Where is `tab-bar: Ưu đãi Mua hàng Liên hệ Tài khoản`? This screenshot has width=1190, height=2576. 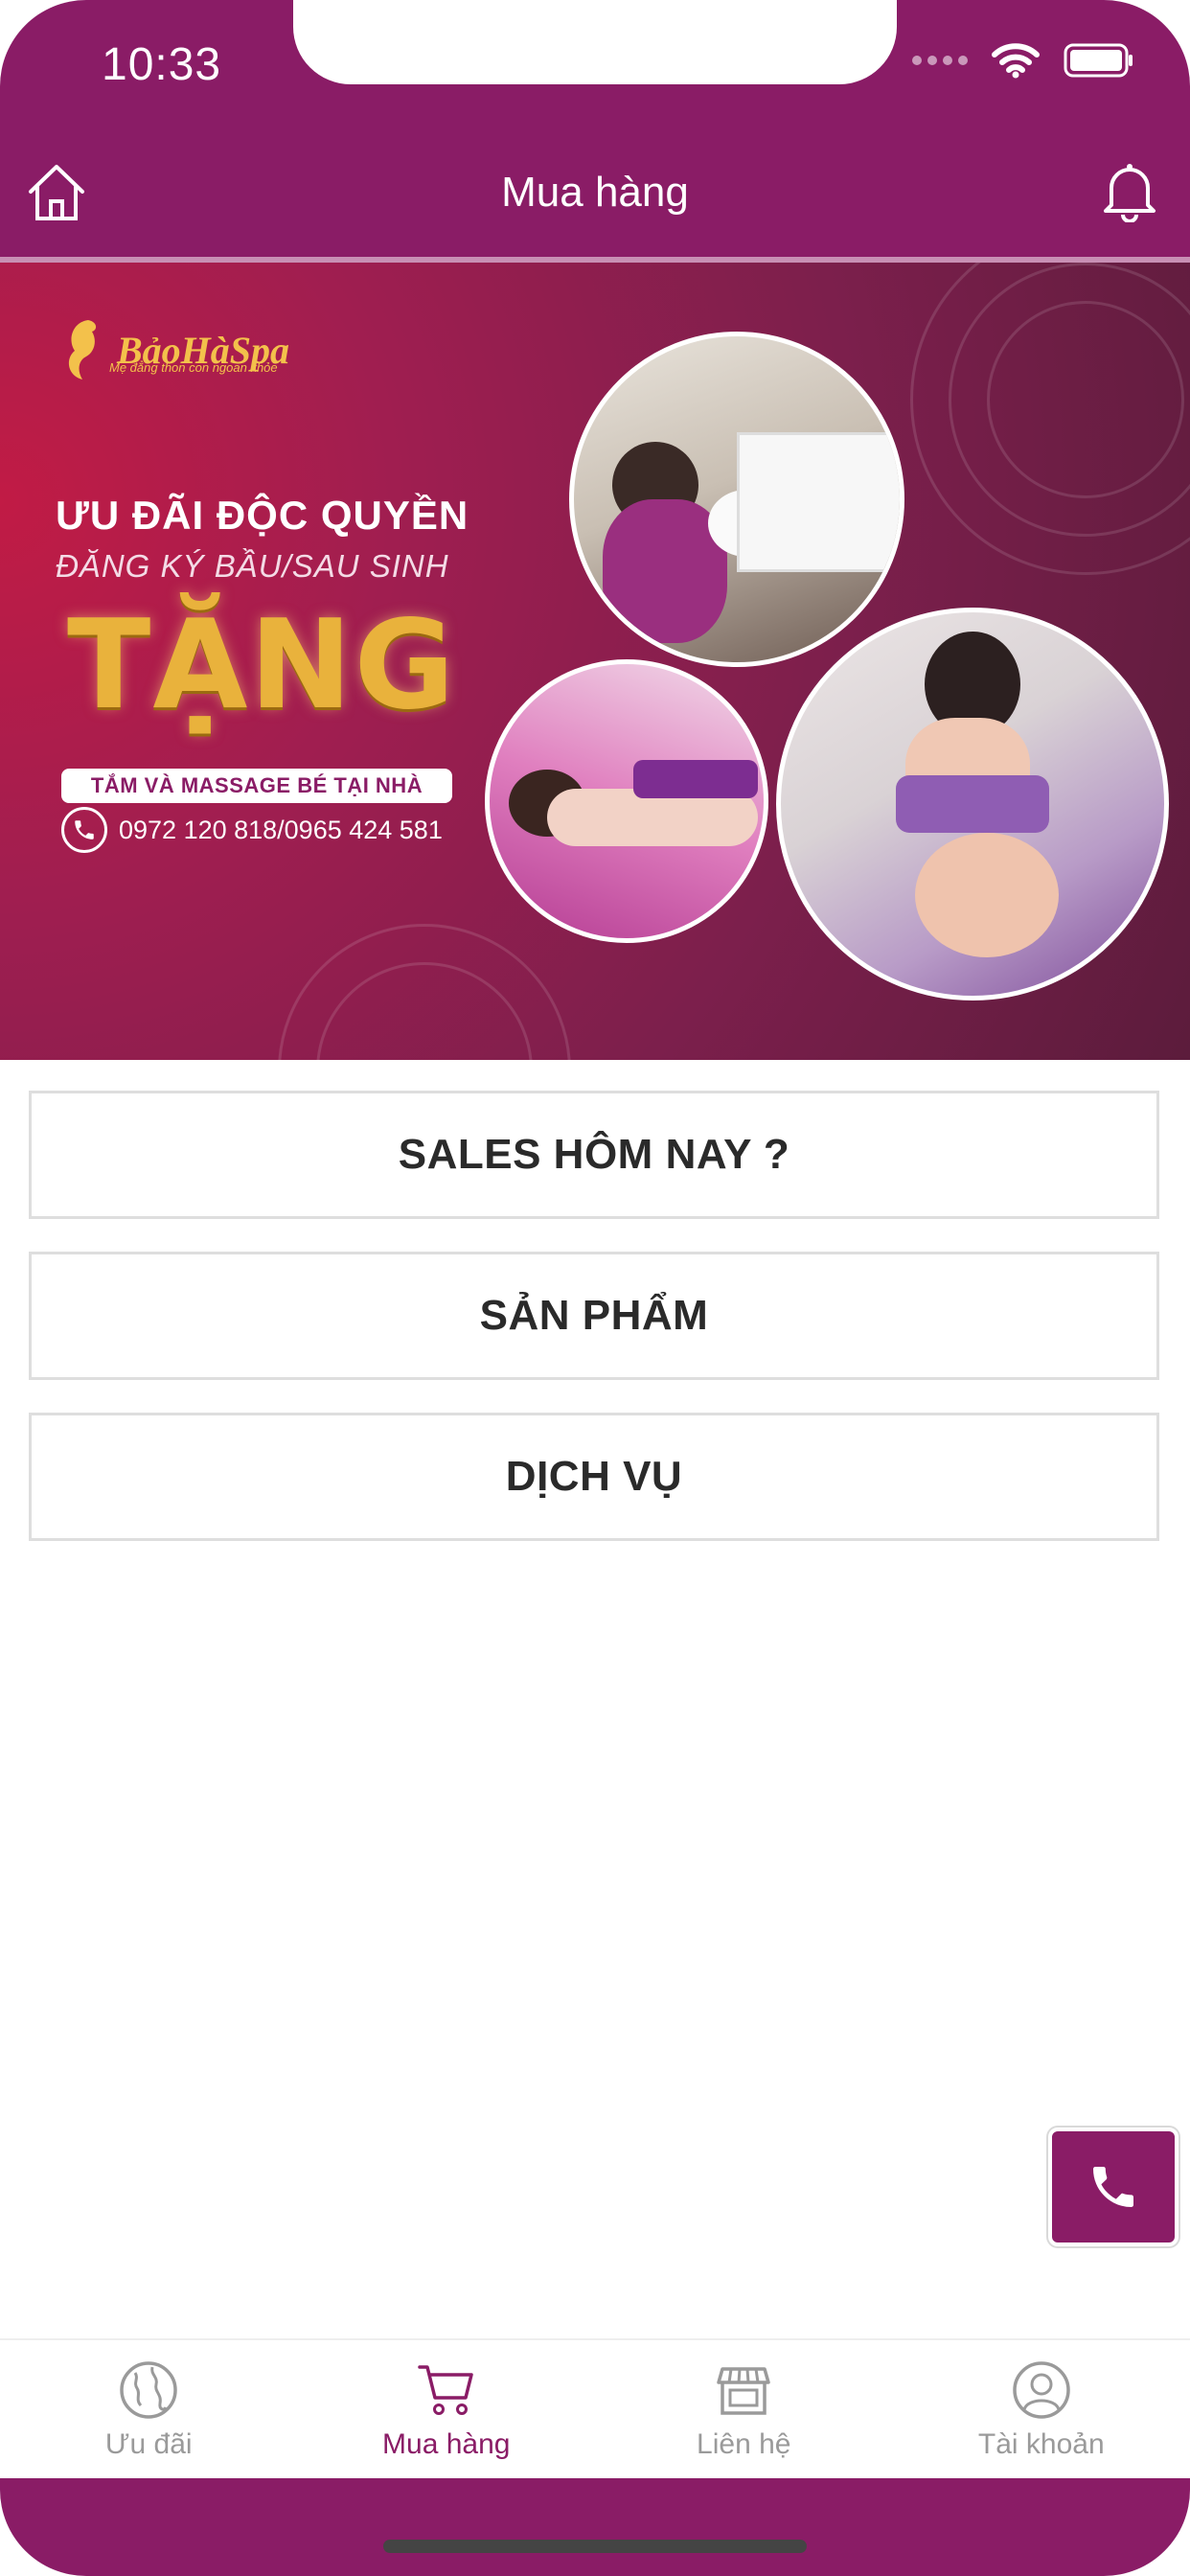 tab-bar: Ưu đãi Mua hàng Liên hệ Tài khoản is located at coordinates (595, 2409).